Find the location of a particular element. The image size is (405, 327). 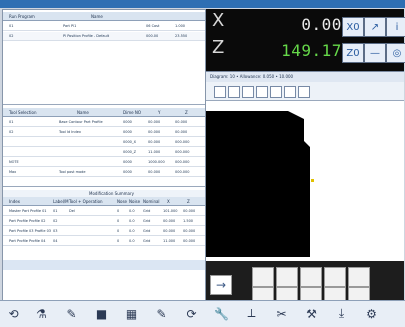

app-title-bar is located at coordinates (202, 4).